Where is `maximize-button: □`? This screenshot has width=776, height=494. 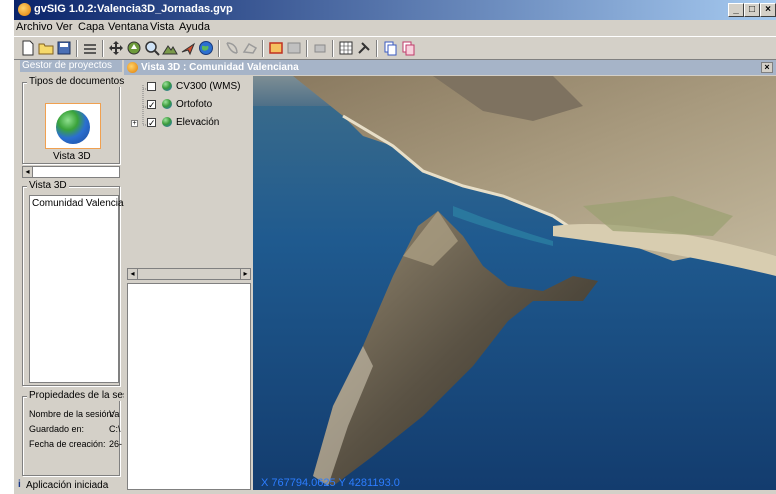 maximize-button: □ is located at coordinates (752, 10).